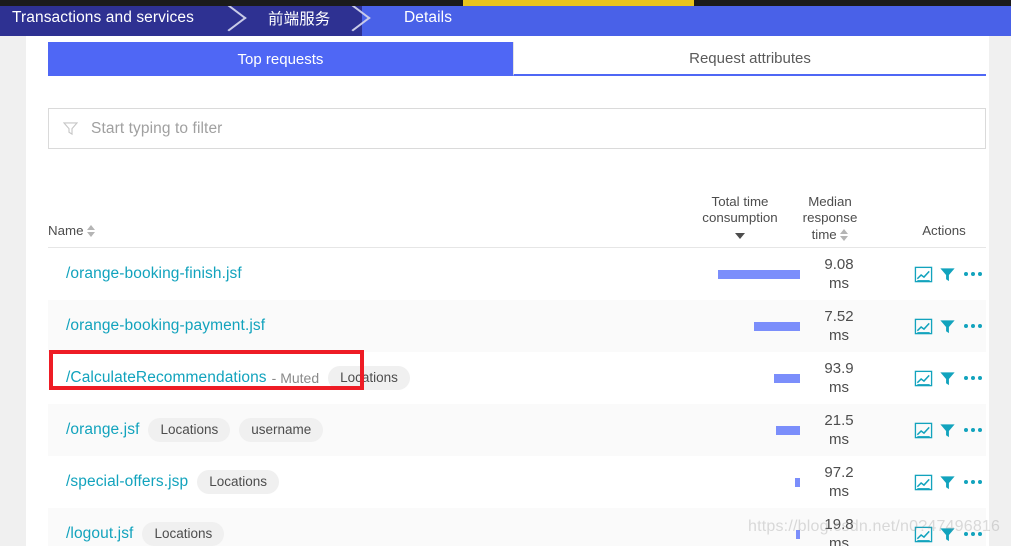 The height and width of the screenshot is (546, 1011). I want to click on request-link: /CalculateRecommendations, so click(166, 378).